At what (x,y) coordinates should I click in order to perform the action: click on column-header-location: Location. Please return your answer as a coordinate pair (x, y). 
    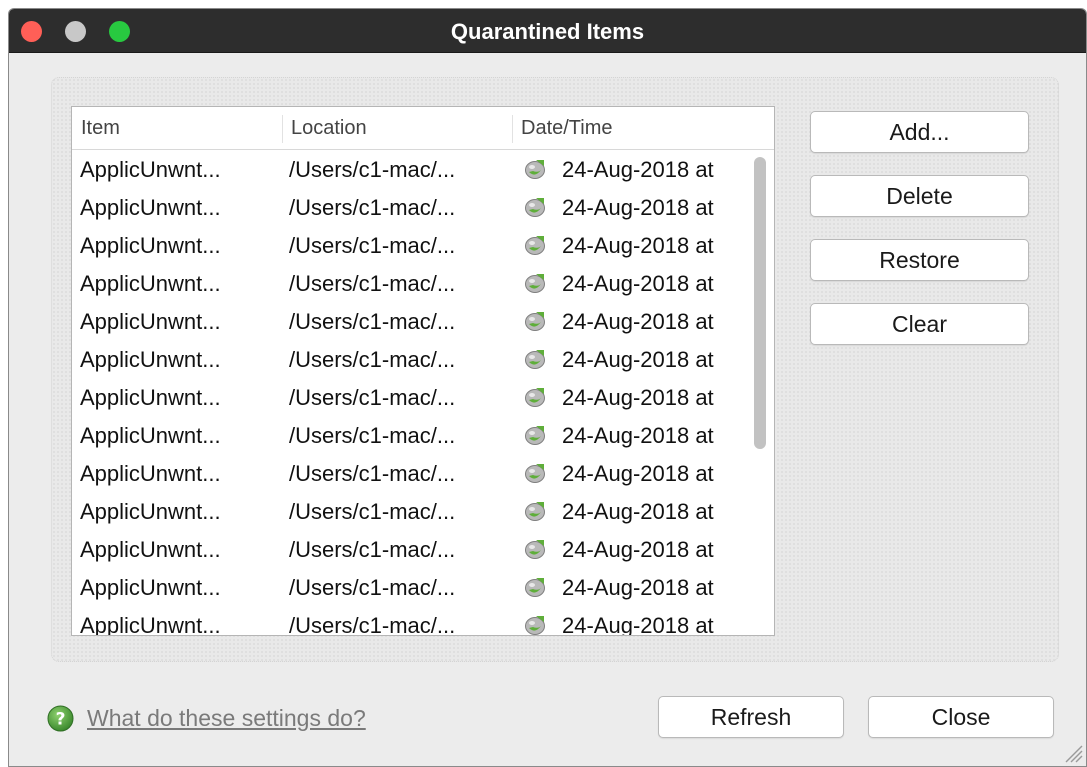
    Looking at the image, I should click on (329, 128).